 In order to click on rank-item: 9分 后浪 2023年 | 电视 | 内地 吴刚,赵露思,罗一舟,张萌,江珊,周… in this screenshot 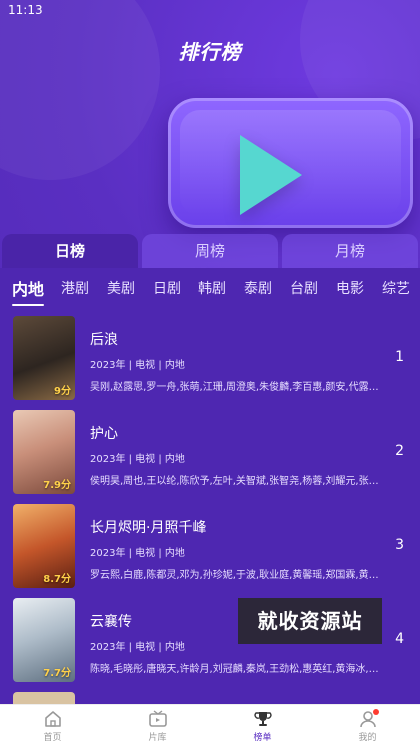, I will do `click(210, 359)`.